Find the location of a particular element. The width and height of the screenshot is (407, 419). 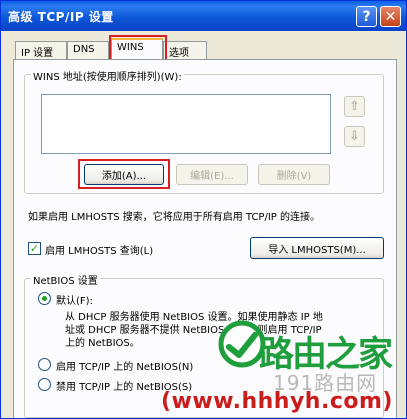

wins-address-list is located at coordinates (186, 124).